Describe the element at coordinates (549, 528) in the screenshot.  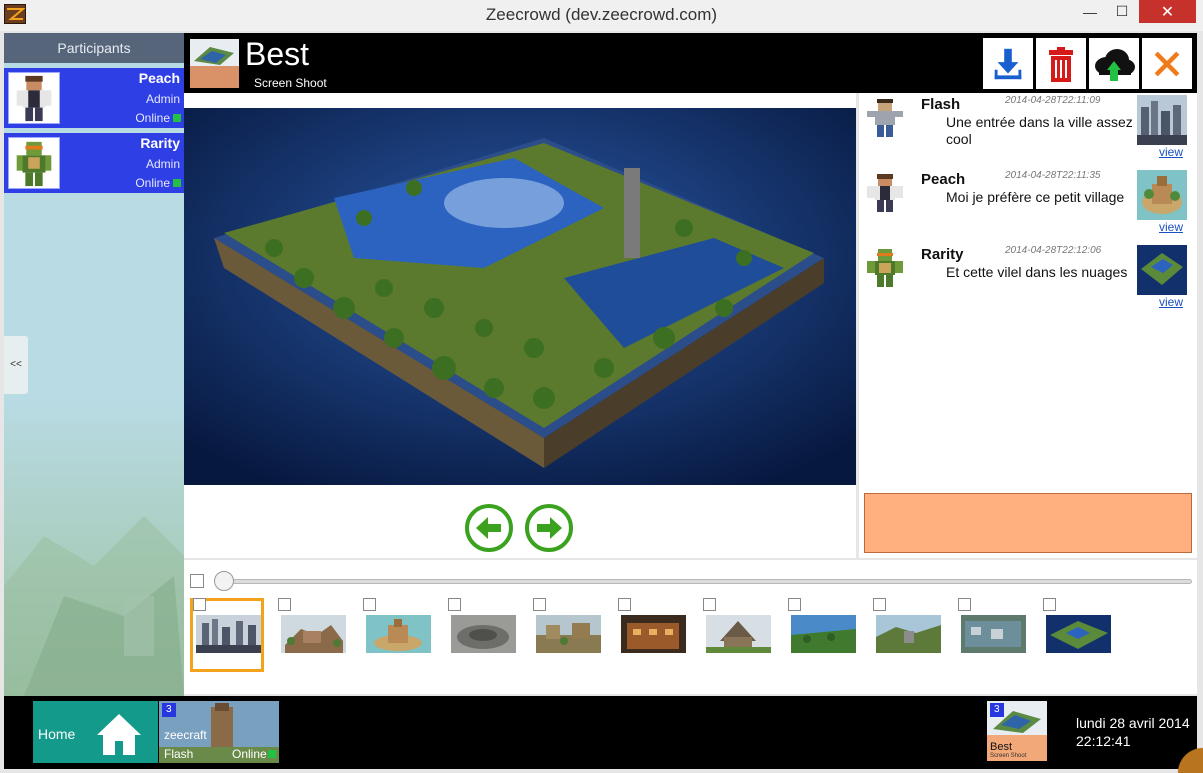
I see `next-arrow-icon` at that location.